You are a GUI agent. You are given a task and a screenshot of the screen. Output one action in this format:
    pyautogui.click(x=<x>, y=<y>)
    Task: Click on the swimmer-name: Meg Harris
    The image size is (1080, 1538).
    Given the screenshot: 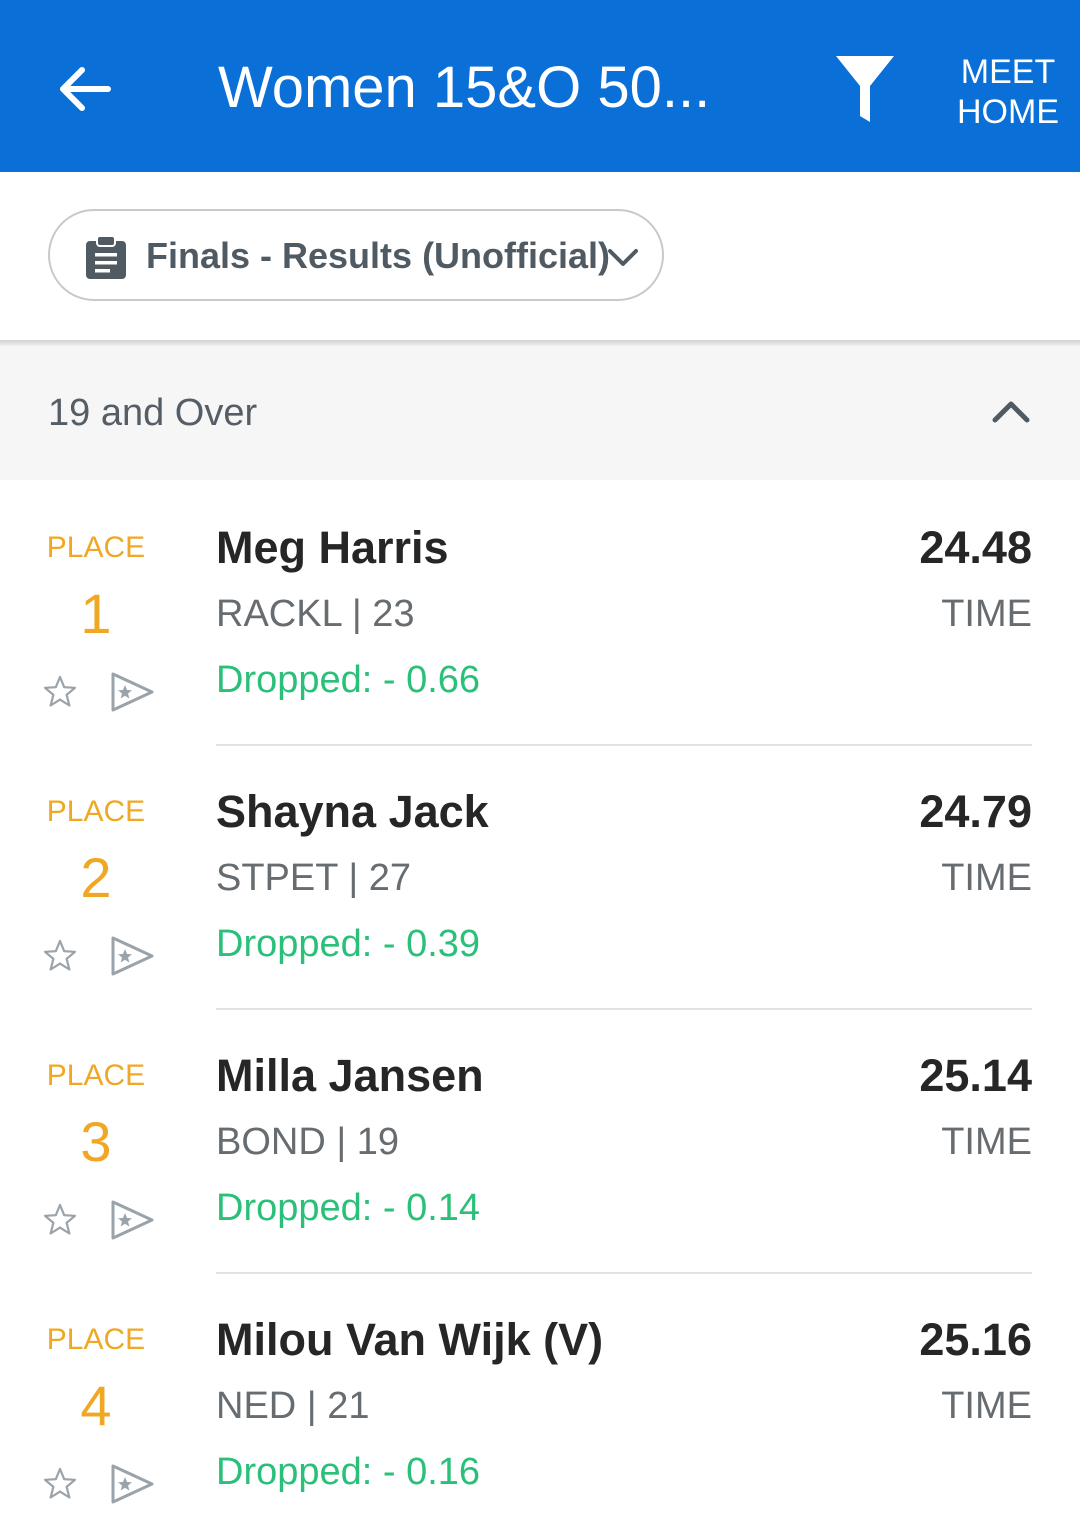 What is the action you would take?
    pyautogui.click(x=332, y=548)
    